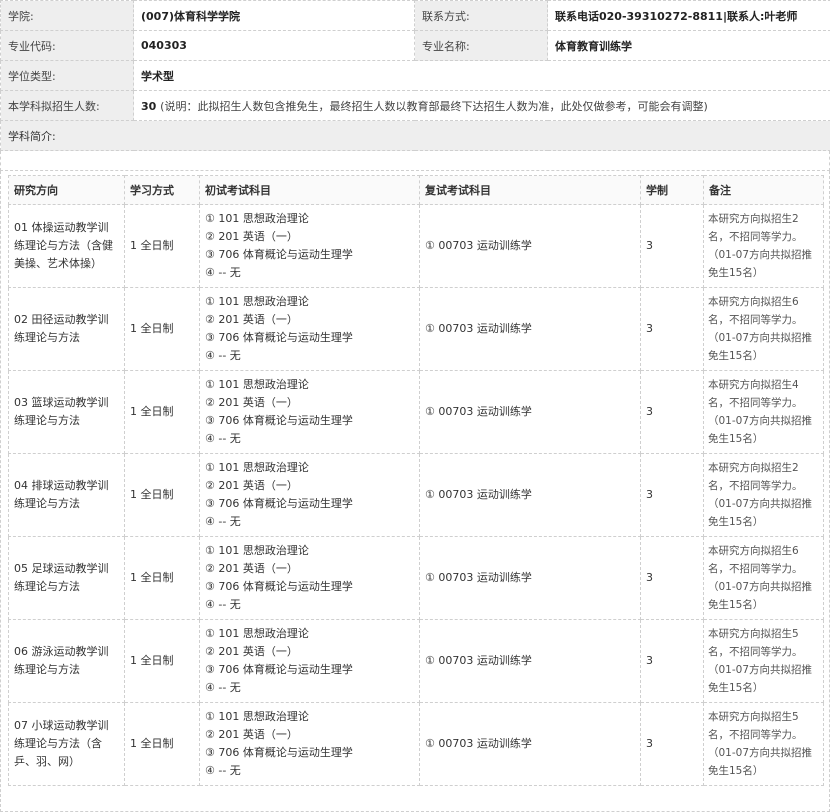 The height and width of the screenshot is (812, 830). I want to click on remark-cell: 本研究方向拟招生4名，不招同等学力。（01-07方向共拟招推免生15名）, so click(764, 412).